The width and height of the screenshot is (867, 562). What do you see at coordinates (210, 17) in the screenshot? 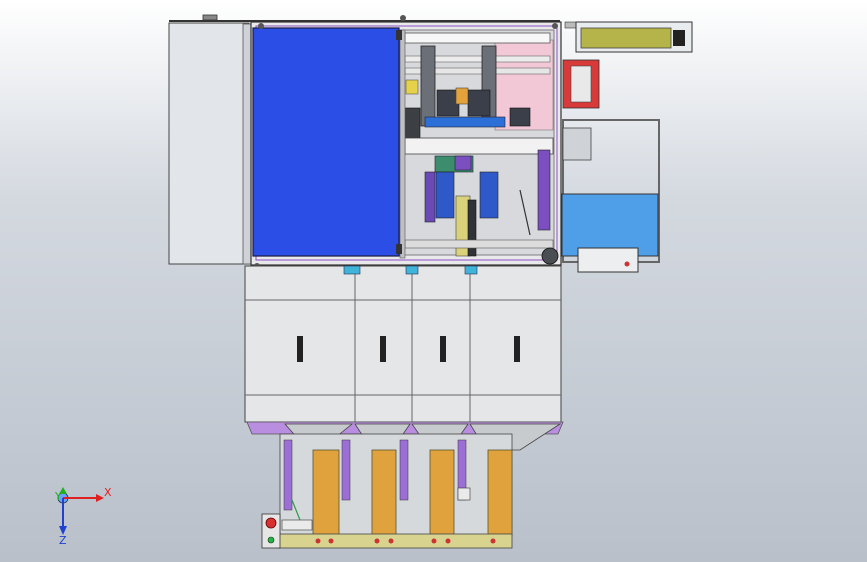
I see `left-panel-handle` at bounding box center [210, 17].